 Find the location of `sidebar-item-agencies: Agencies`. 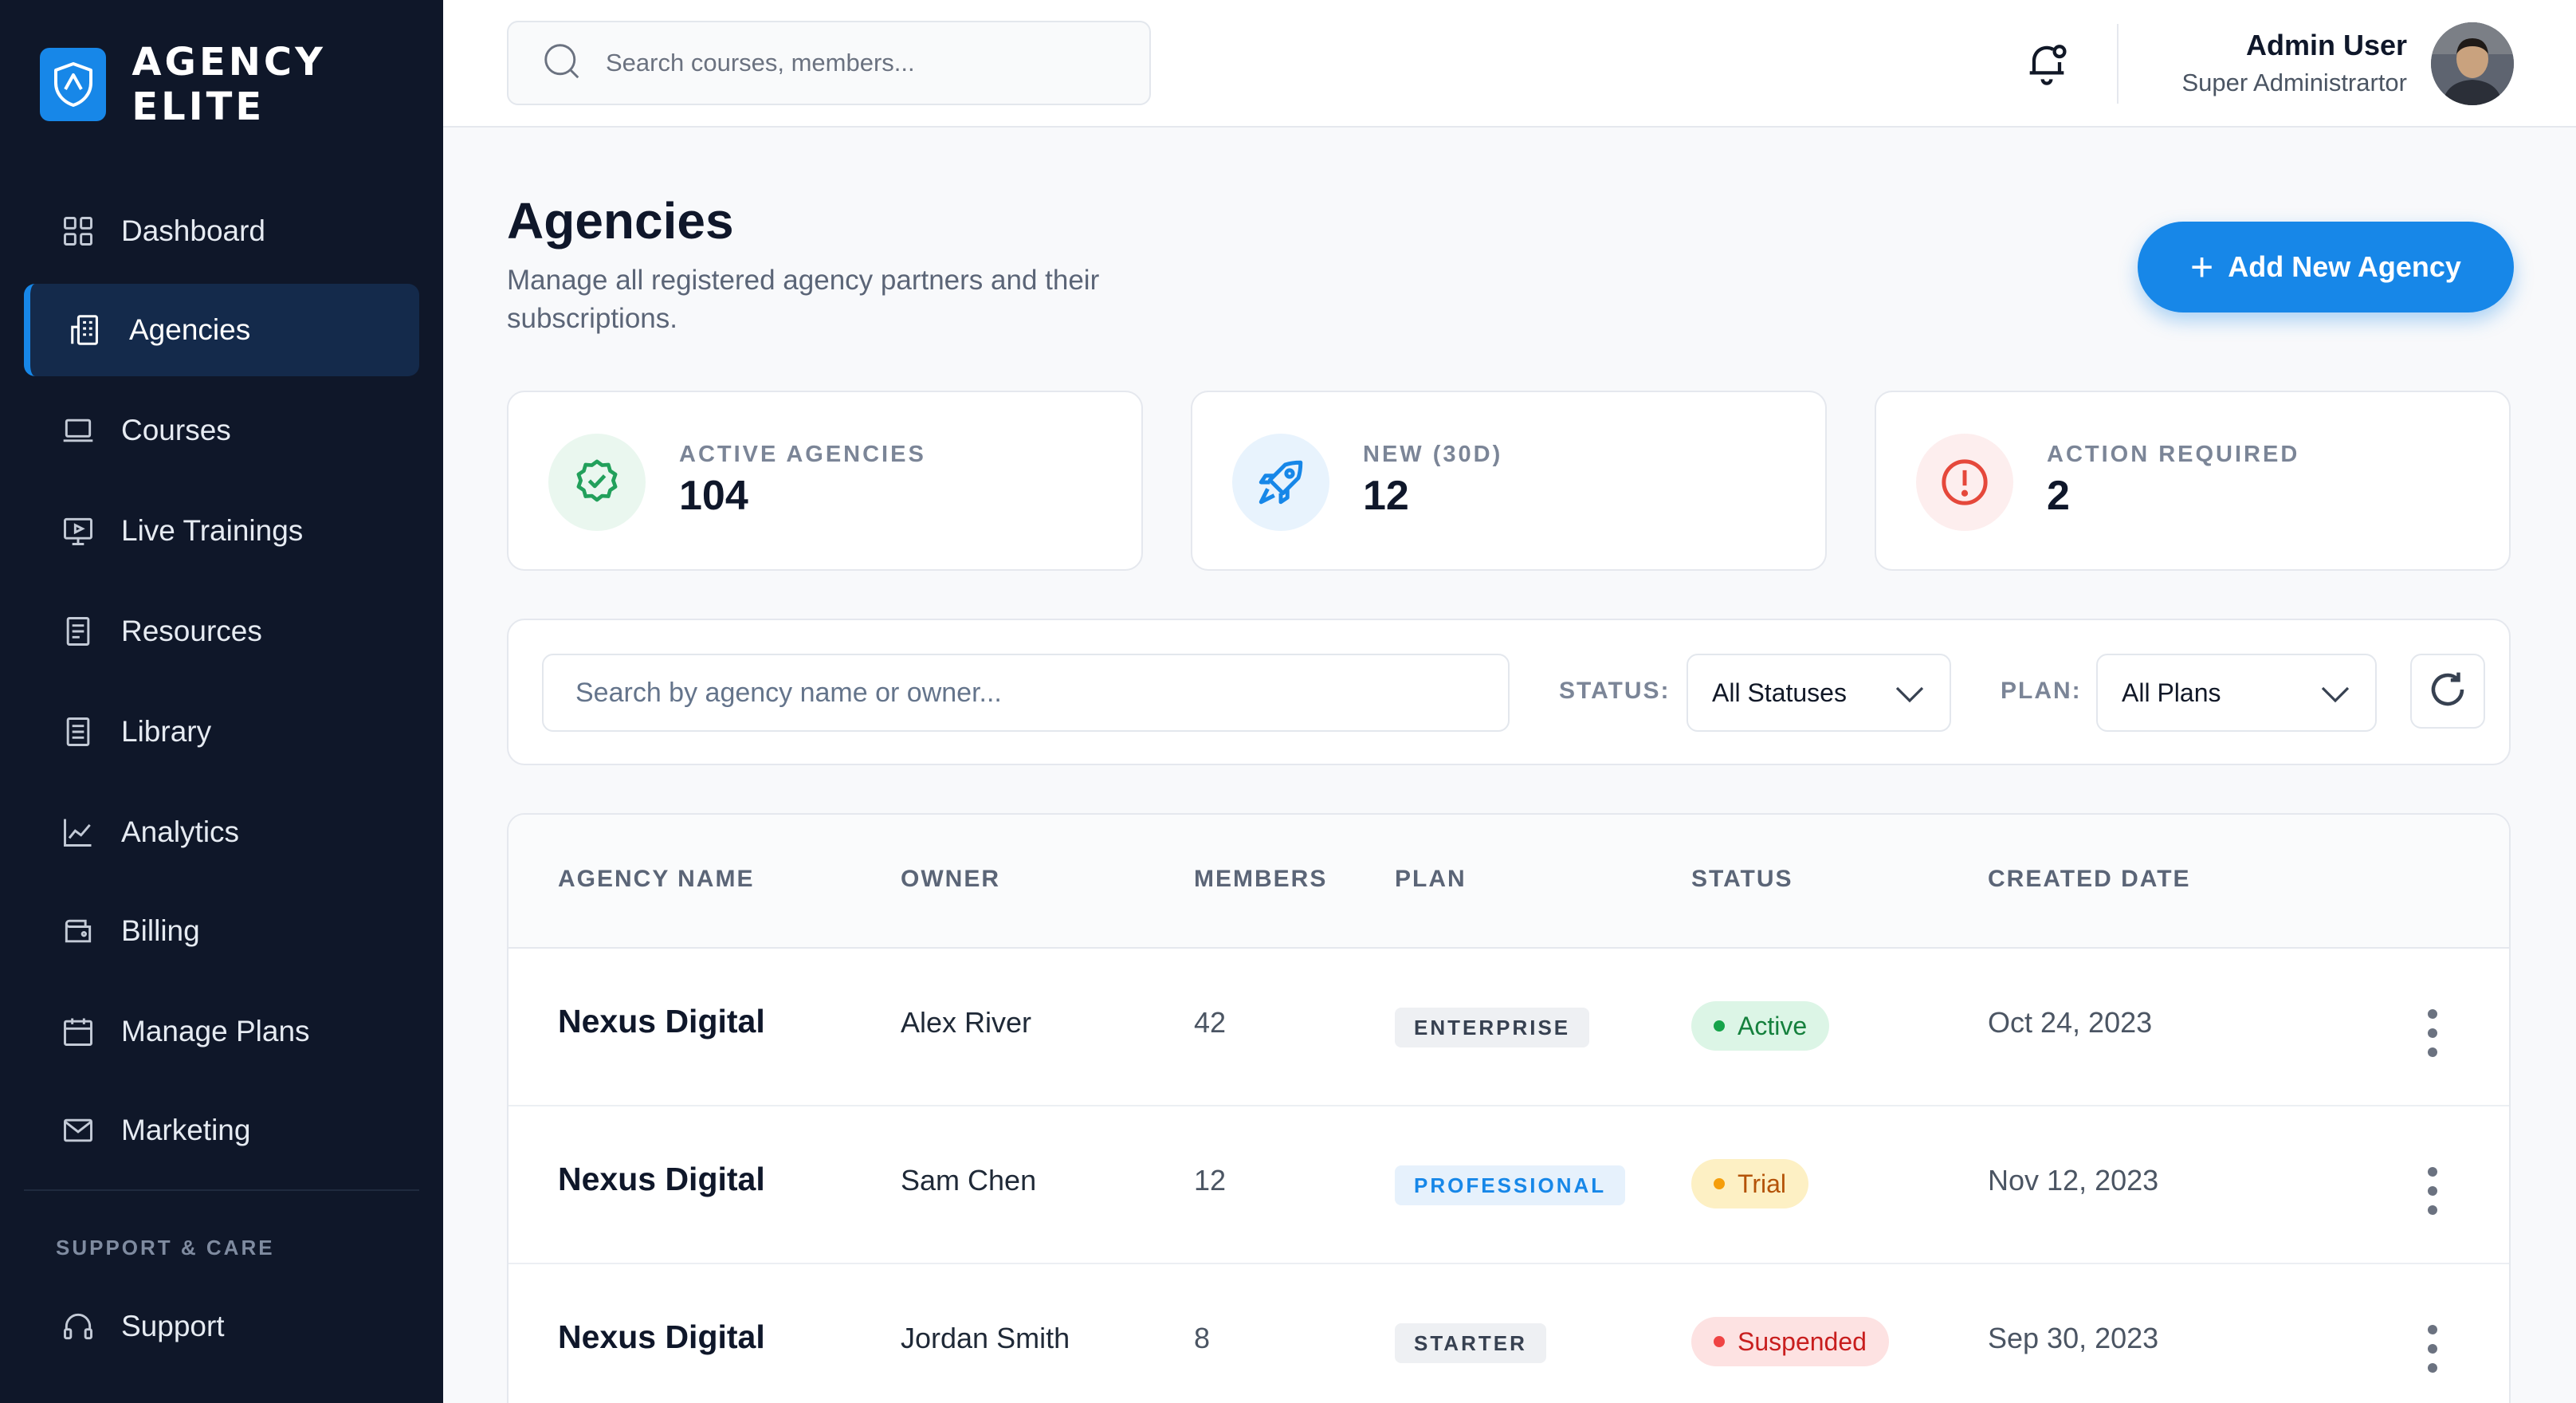

sidebar-item-agencies: Agencies is located at coordinates (221, 330).